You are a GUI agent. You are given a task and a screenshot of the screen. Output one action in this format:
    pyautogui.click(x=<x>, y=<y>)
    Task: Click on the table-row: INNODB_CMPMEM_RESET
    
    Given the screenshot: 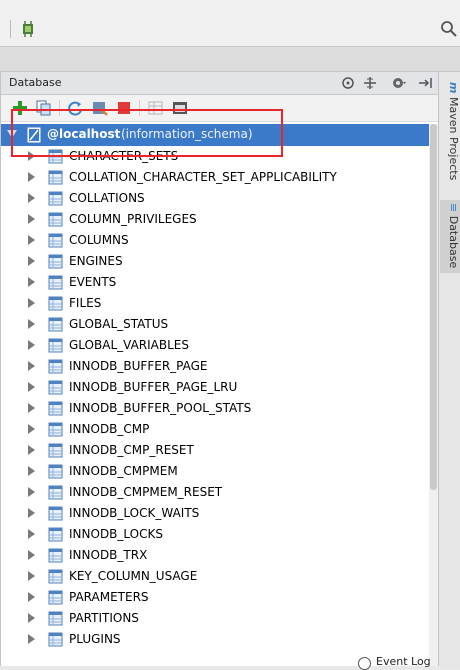 What is the action you would take?
    pyautogui.click(x=215, y=492)
    